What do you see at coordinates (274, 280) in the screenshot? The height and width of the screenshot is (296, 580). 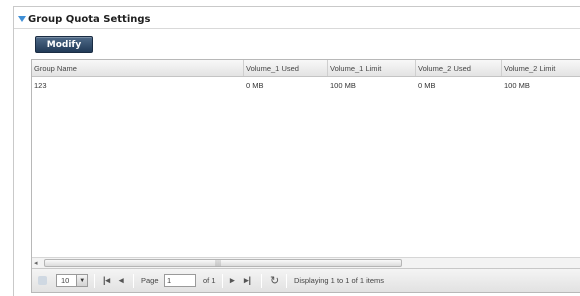 I see `refresh-icon: ↻` at bounding box center [274, 280].